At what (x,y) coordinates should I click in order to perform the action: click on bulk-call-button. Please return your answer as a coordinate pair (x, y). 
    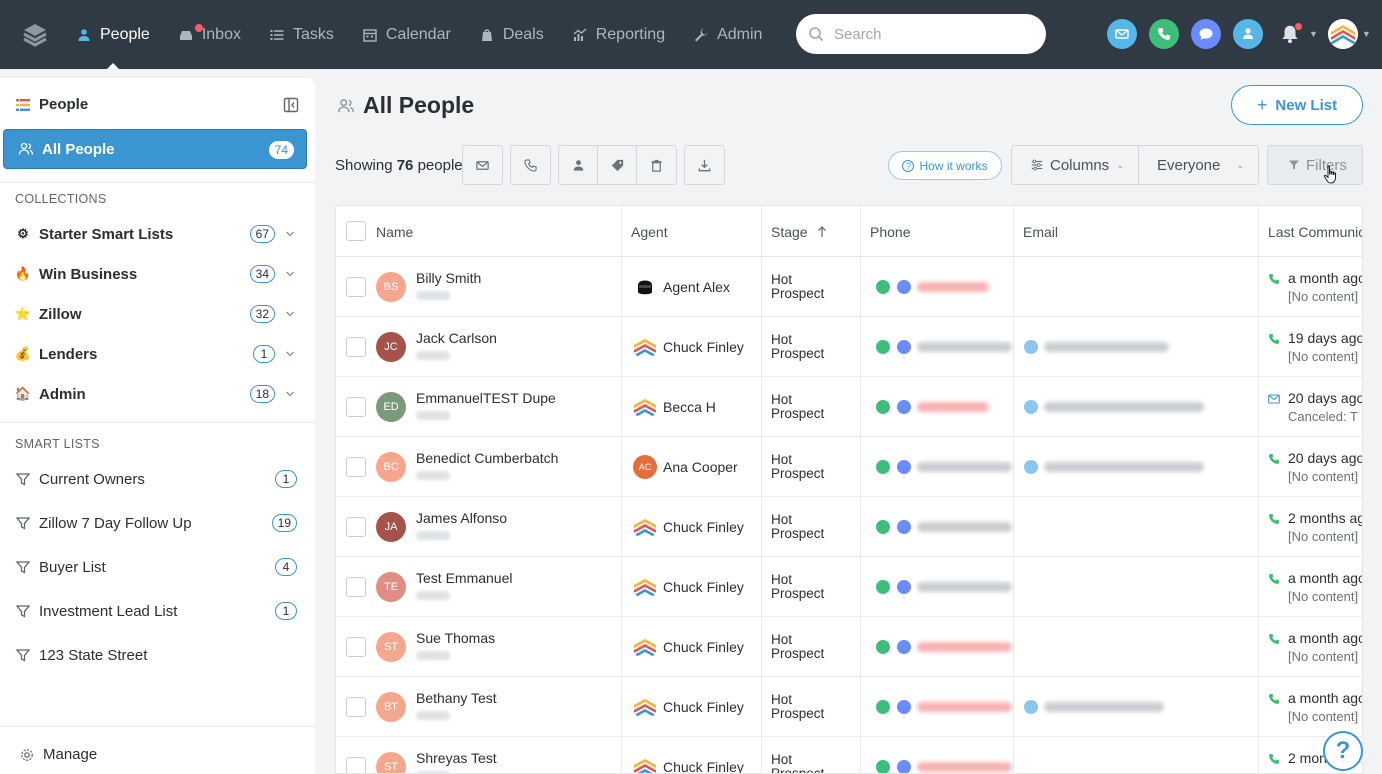
    Looking at the image, I should click on (530, 165).